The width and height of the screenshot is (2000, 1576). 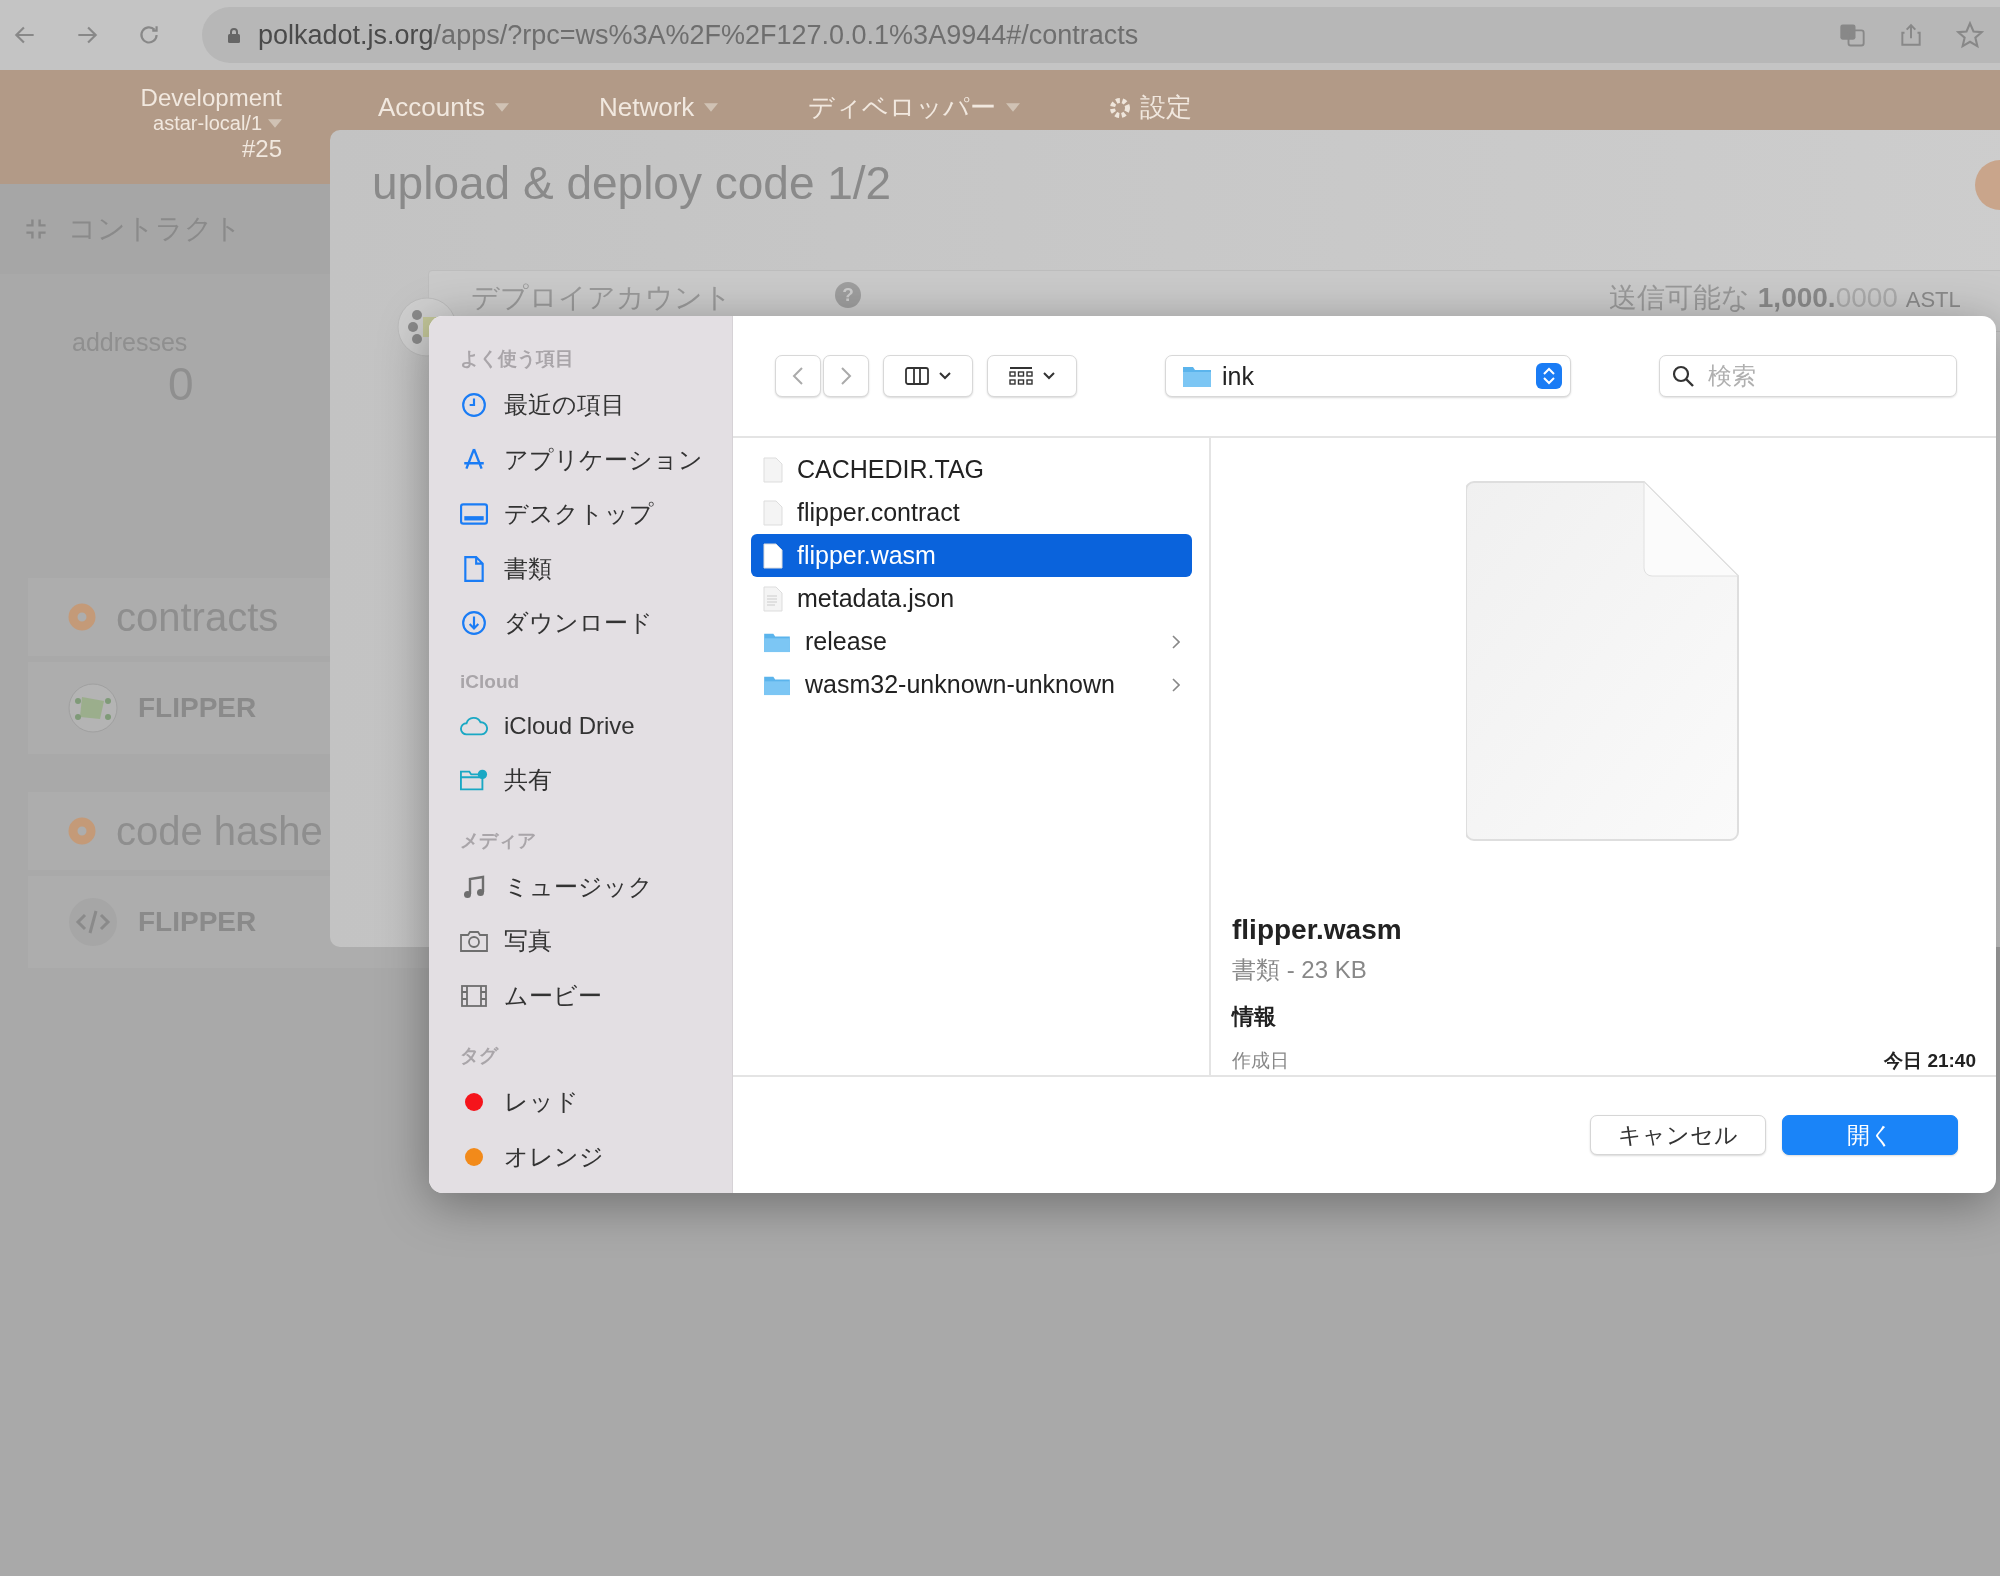 What do you see at coordinates (1254, 1017) in the screenshot?
I see `info-heading: 情報` at bounding box center [1254, 1017].